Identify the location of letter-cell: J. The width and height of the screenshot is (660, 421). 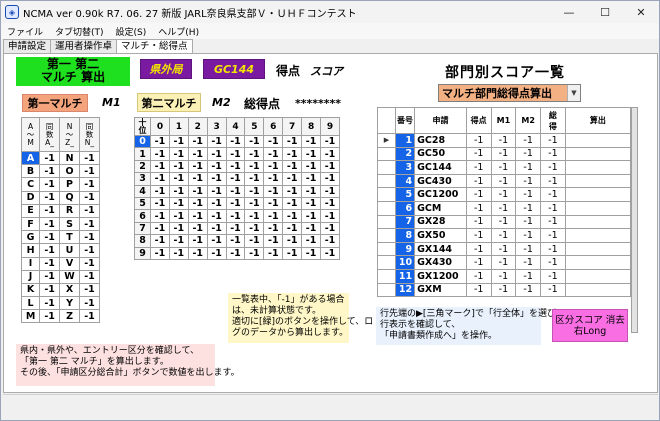
(30, 276).